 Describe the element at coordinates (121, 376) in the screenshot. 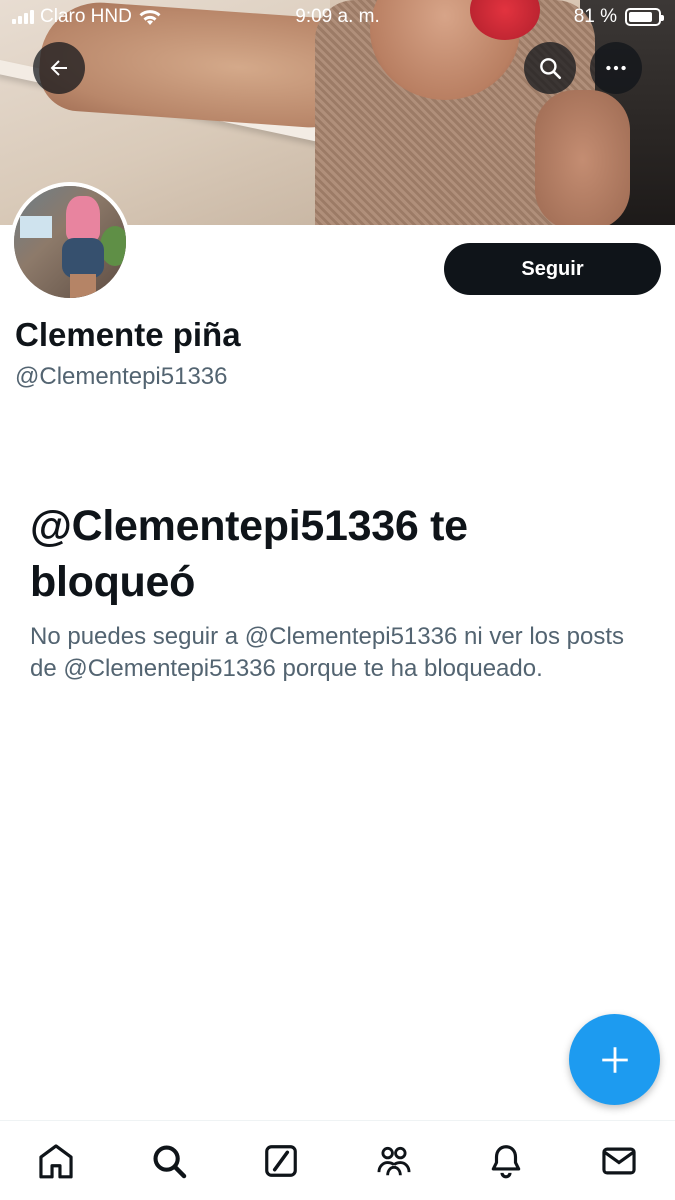

I see `username-handle: @Clementepi51336` at that location.